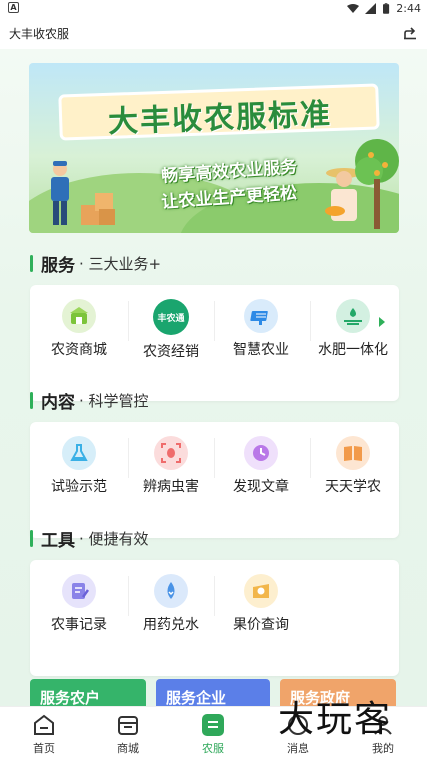 This screenshot has height=760, width=427. What do you see at coordinates (79, 350) in the screenshot?
I see `grid-item-label: 农资商城` at bounding box center [79, 350].